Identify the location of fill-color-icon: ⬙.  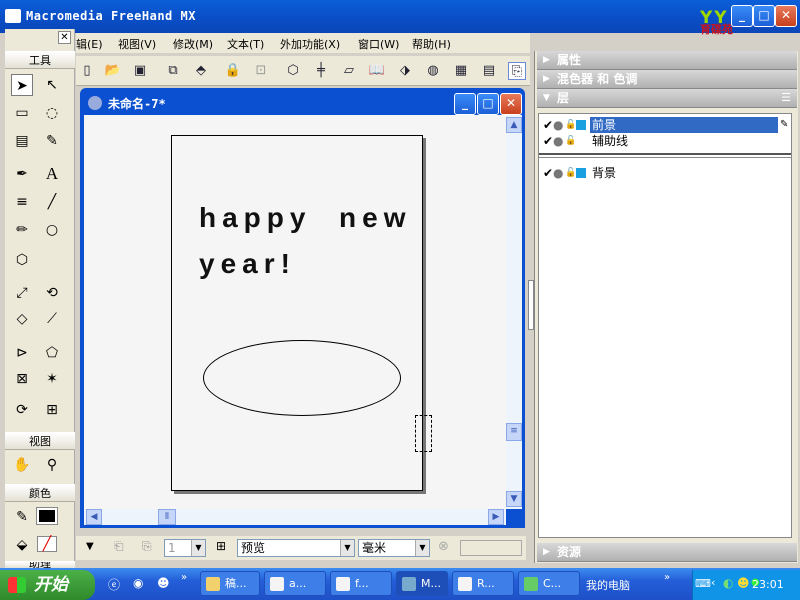
(22, 545).